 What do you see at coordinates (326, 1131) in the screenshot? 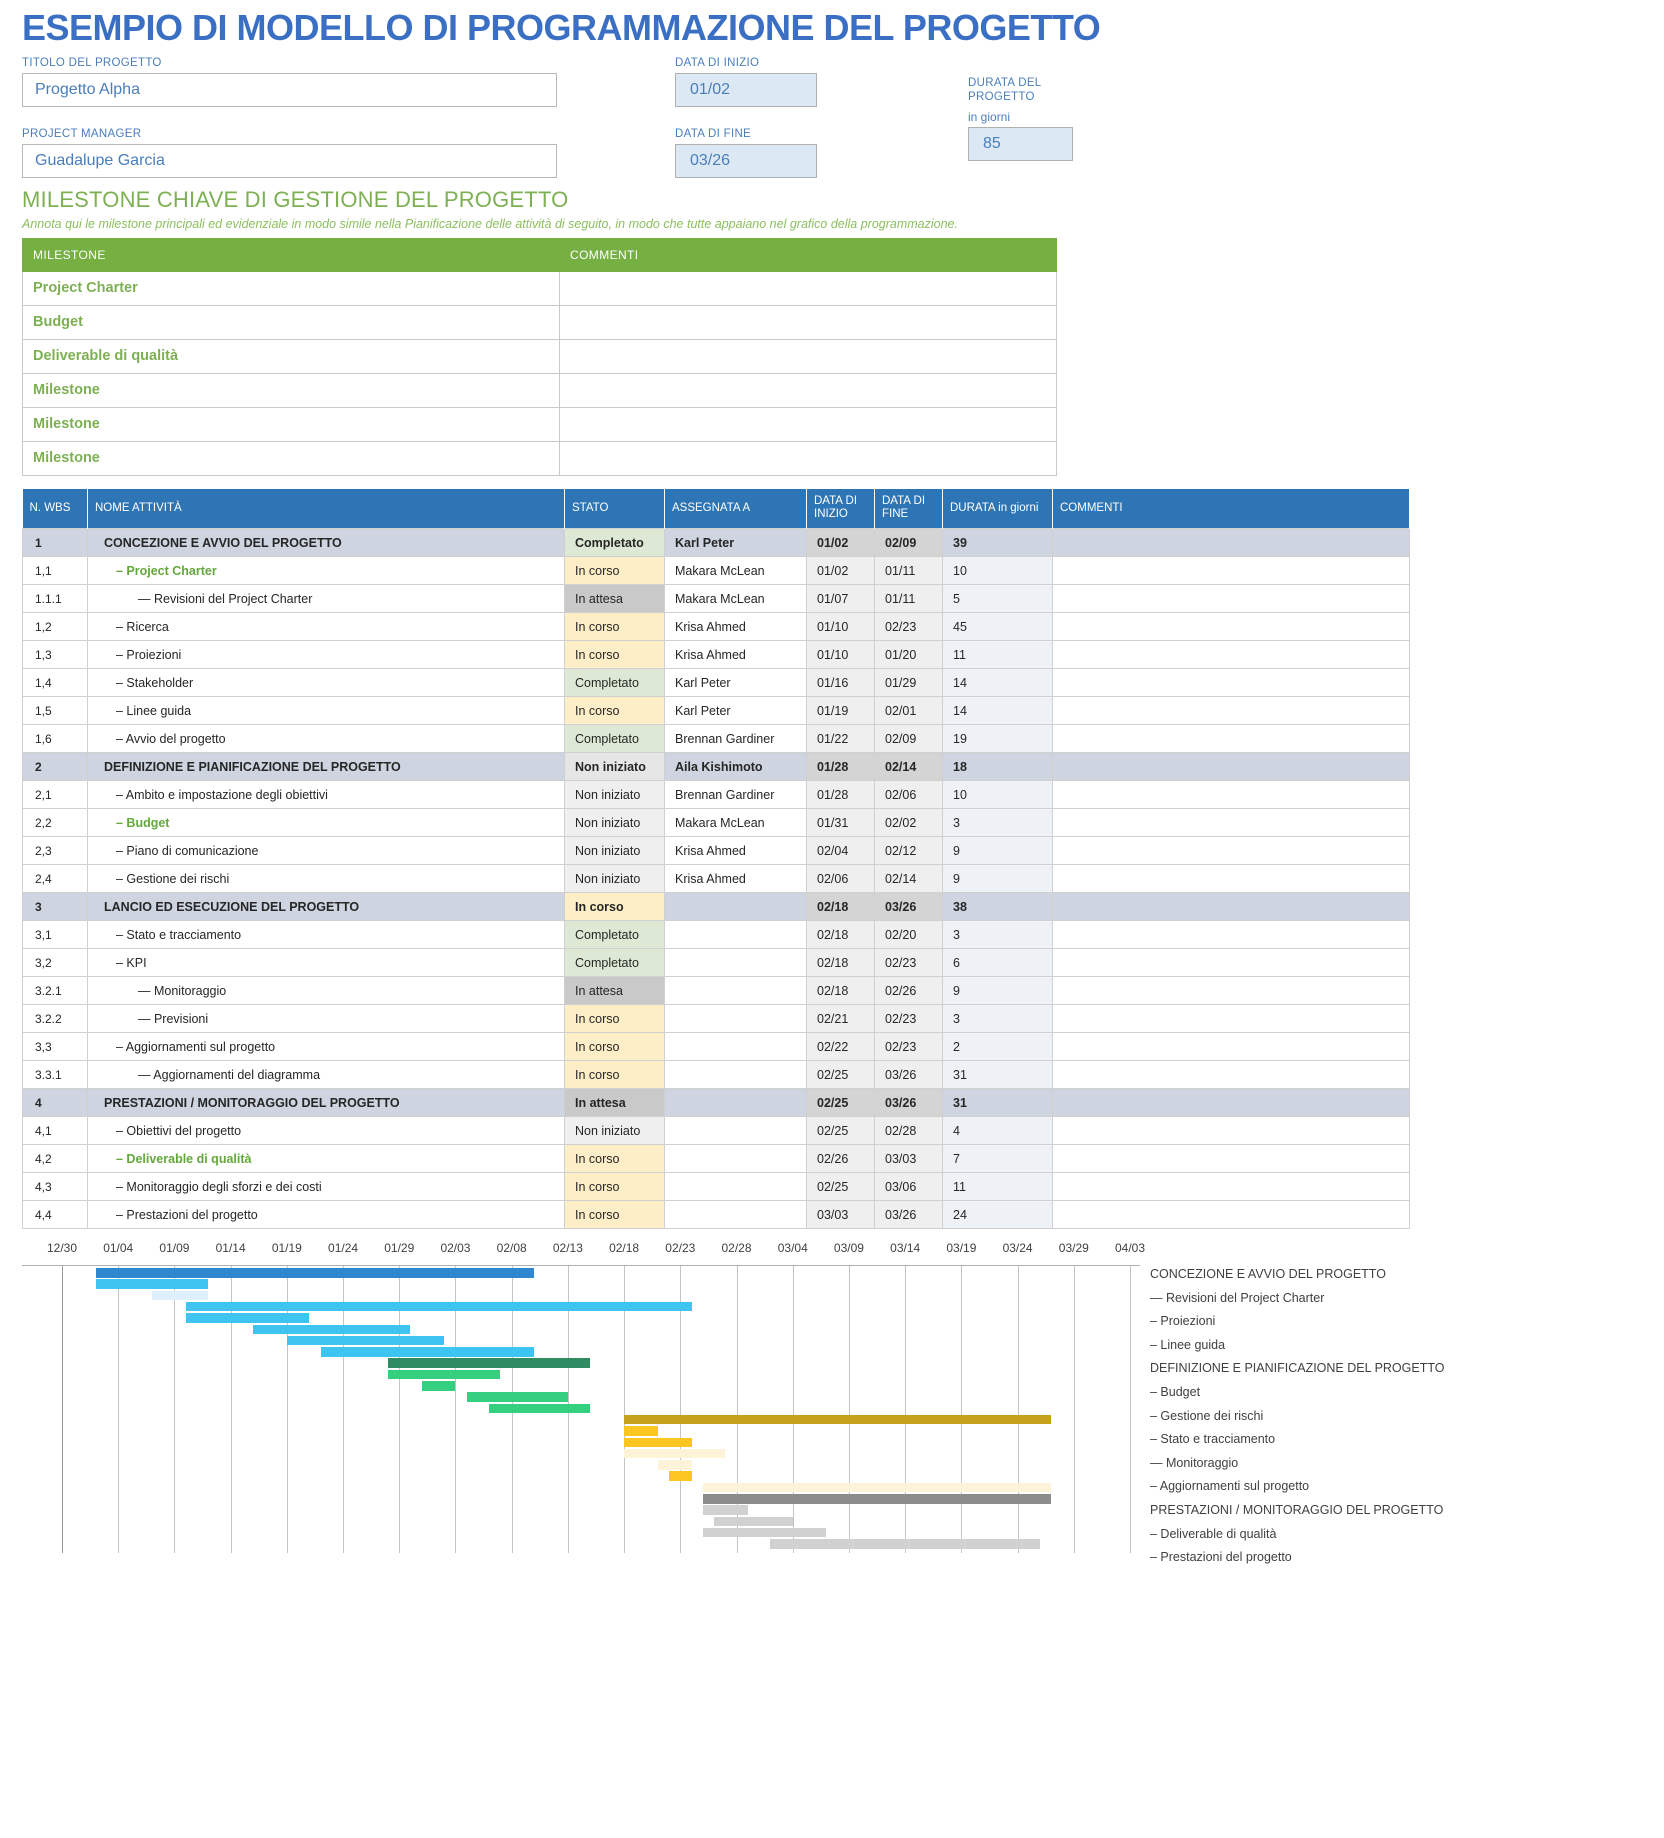
I see `task-name: – Obiettivi del progetto` at bounding box center [326, 1131].